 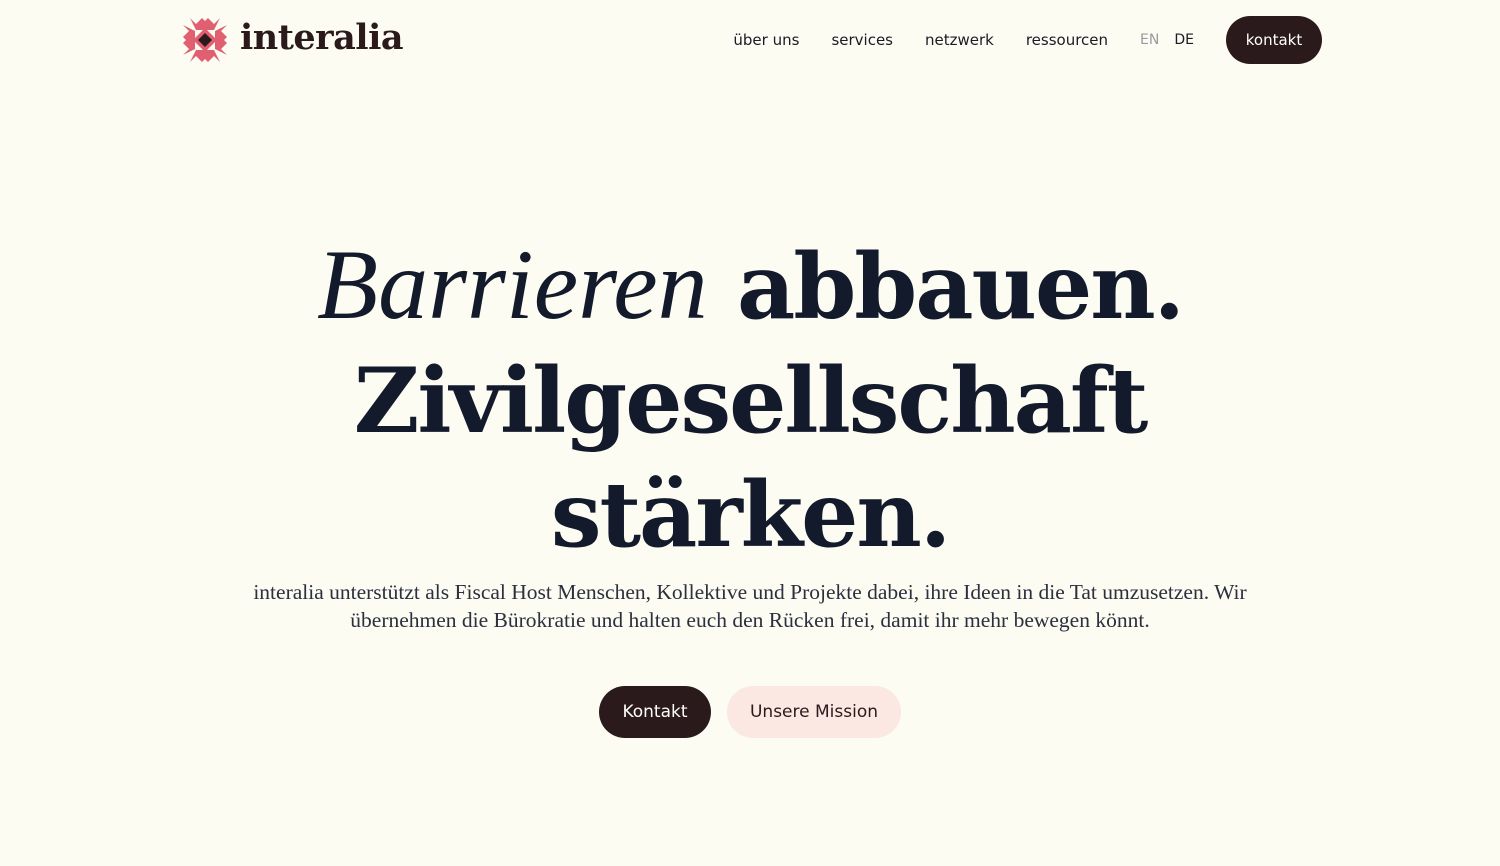 What do you see at coordinates (1067, 40) in the screenshot?
I see `nav-link-ressourcen: ressourcen` at bounding box center [1067, 40].